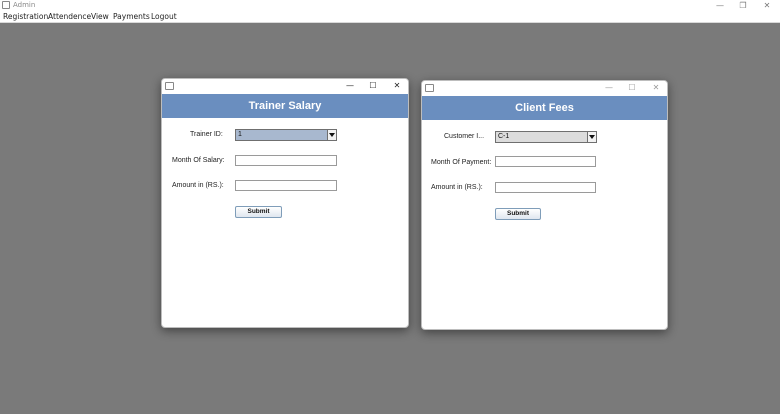 The height and width of the screenshot is (414, 780). Describe the element at coordinates (545, 161) in the screenshot. I see `month-of-payment-field` at that location.